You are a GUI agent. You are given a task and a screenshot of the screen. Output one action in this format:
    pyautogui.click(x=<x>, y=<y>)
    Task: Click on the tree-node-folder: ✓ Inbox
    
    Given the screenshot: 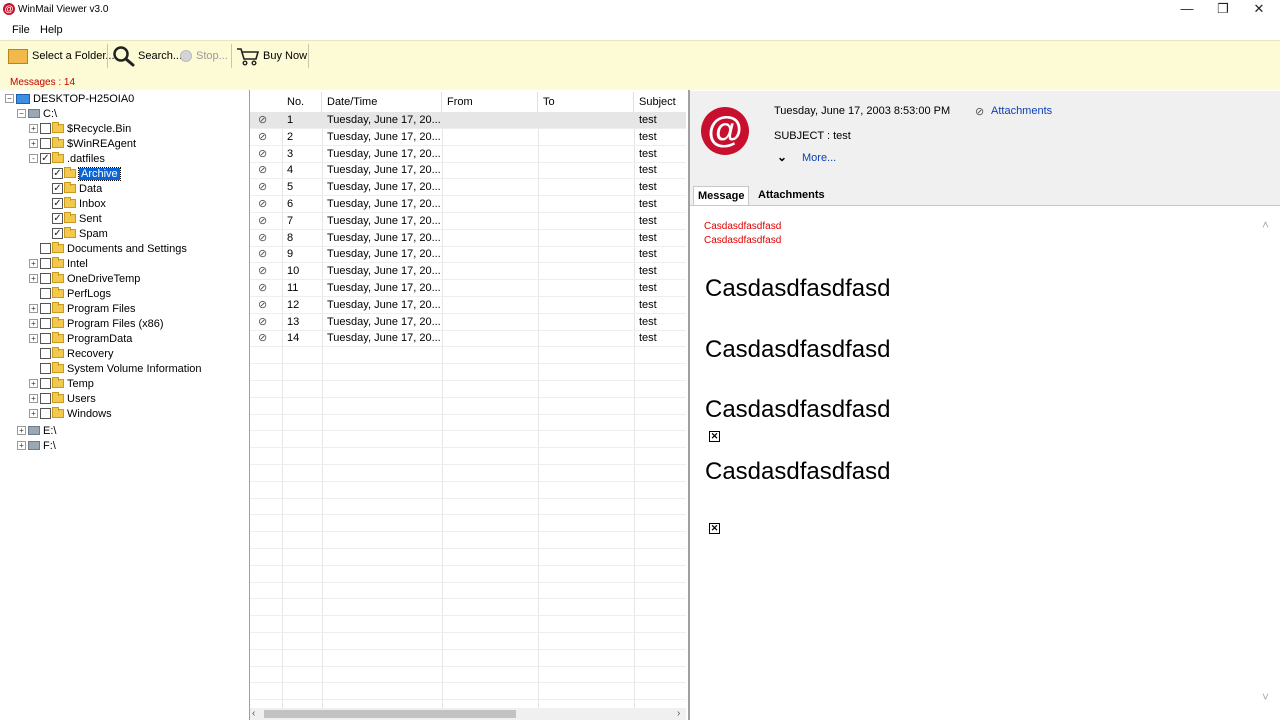 What is the action you would take?
    pyautogui.click(x=73, y=203)
    